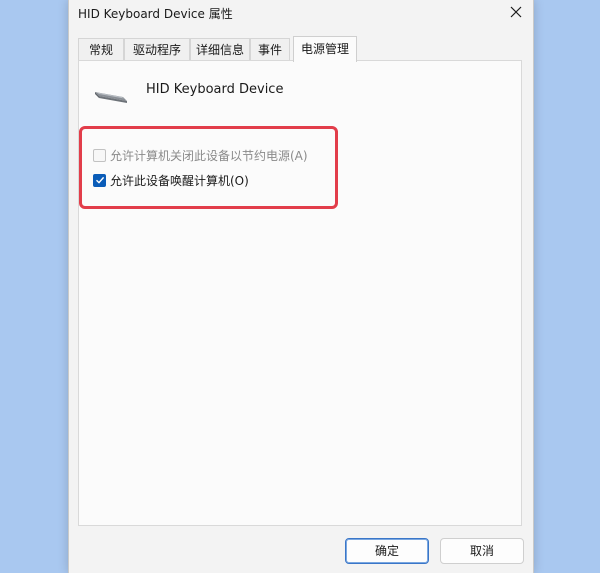  Describe the element at coordinates (220, 49) in the screenshot. I see `tab-details: 详细信息` at that location.